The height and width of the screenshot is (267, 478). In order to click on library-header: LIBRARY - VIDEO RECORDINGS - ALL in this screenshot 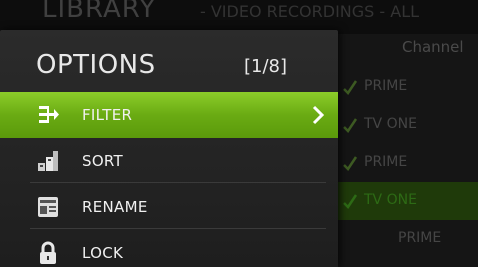, I will do `click(239, 12)`.